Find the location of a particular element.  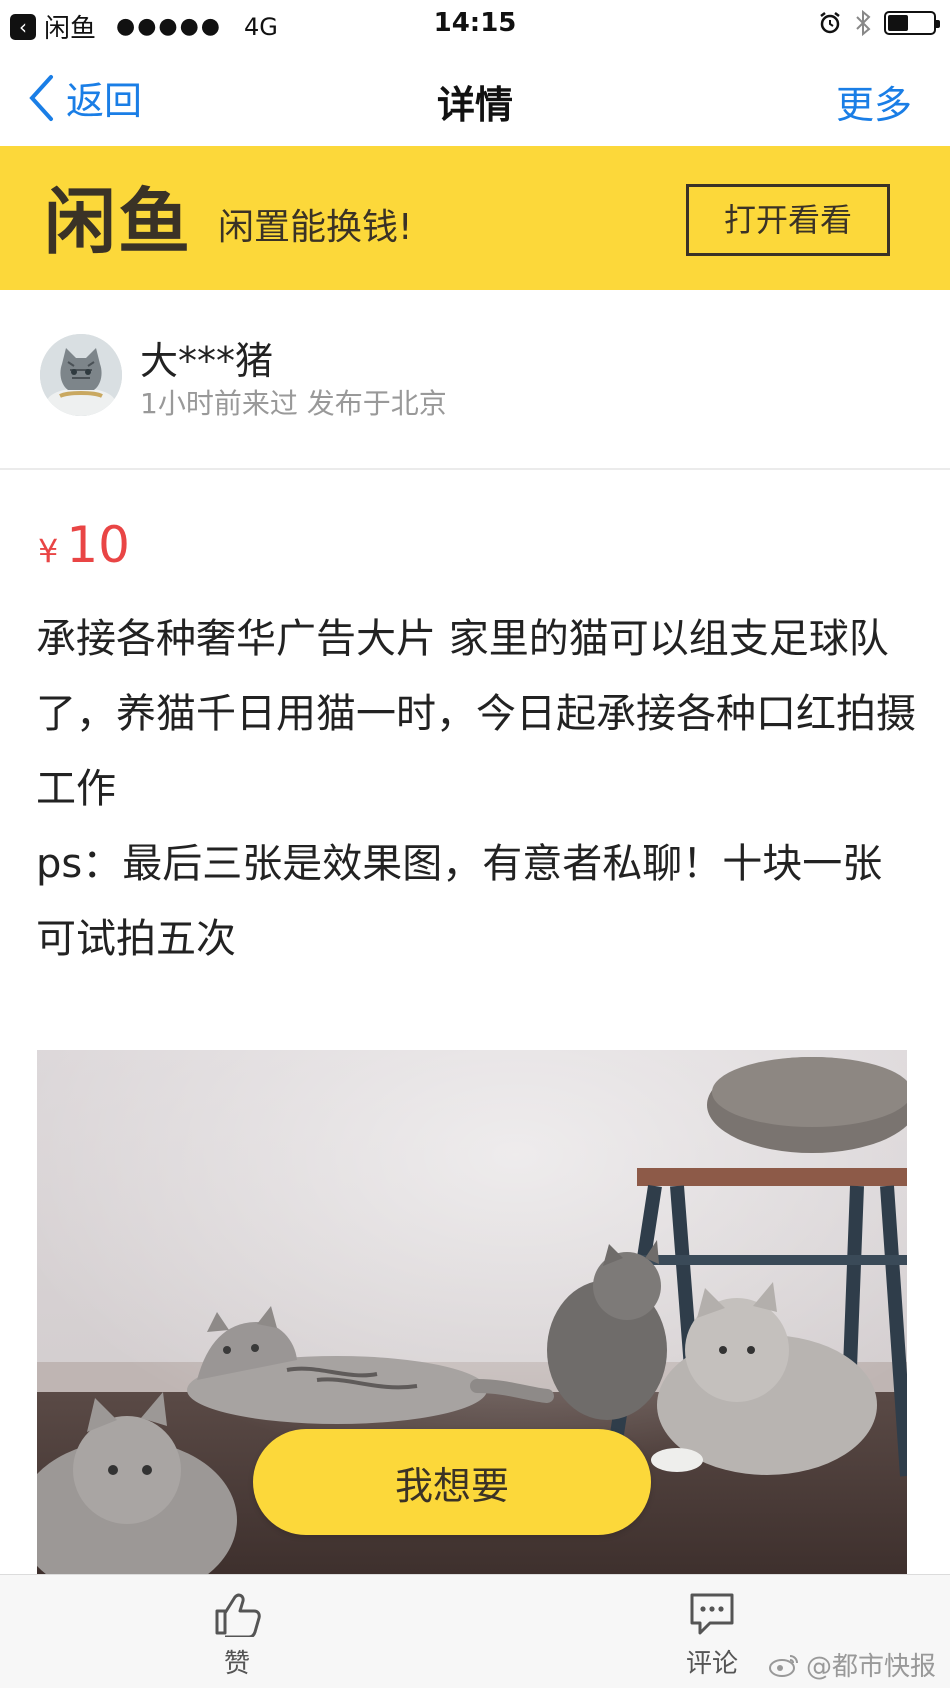

price: ¥ 10 is located at coordinates (84, 545).